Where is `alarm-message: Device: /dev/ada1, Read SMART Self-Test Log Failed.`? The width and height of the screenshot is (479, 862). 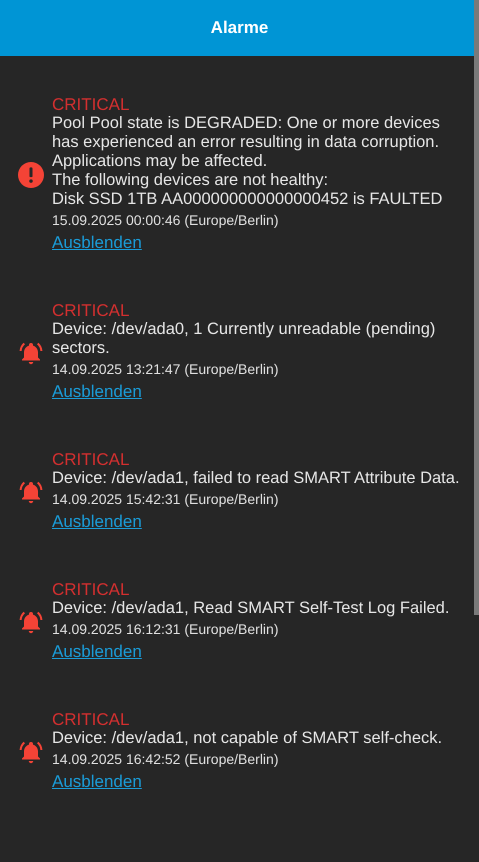
alarm-message: Device: /dev/ada1, Read SMART Self-Test Log Failed. is located at coordinates (251, 608).